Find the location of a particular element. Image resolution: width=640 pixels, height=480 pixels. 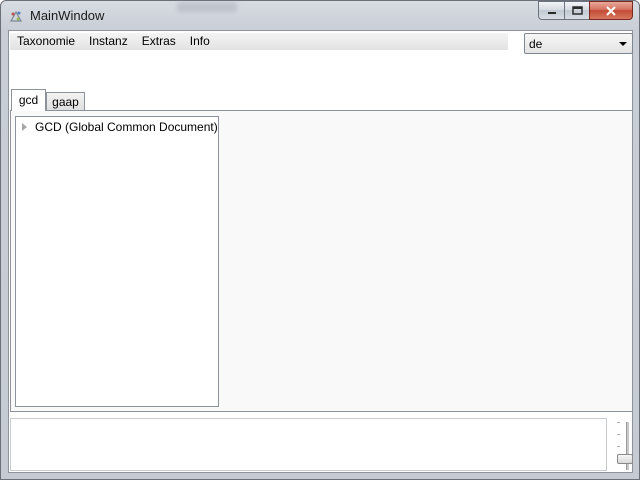

title-bar: MainWindow is located at coordinates (320, 16).